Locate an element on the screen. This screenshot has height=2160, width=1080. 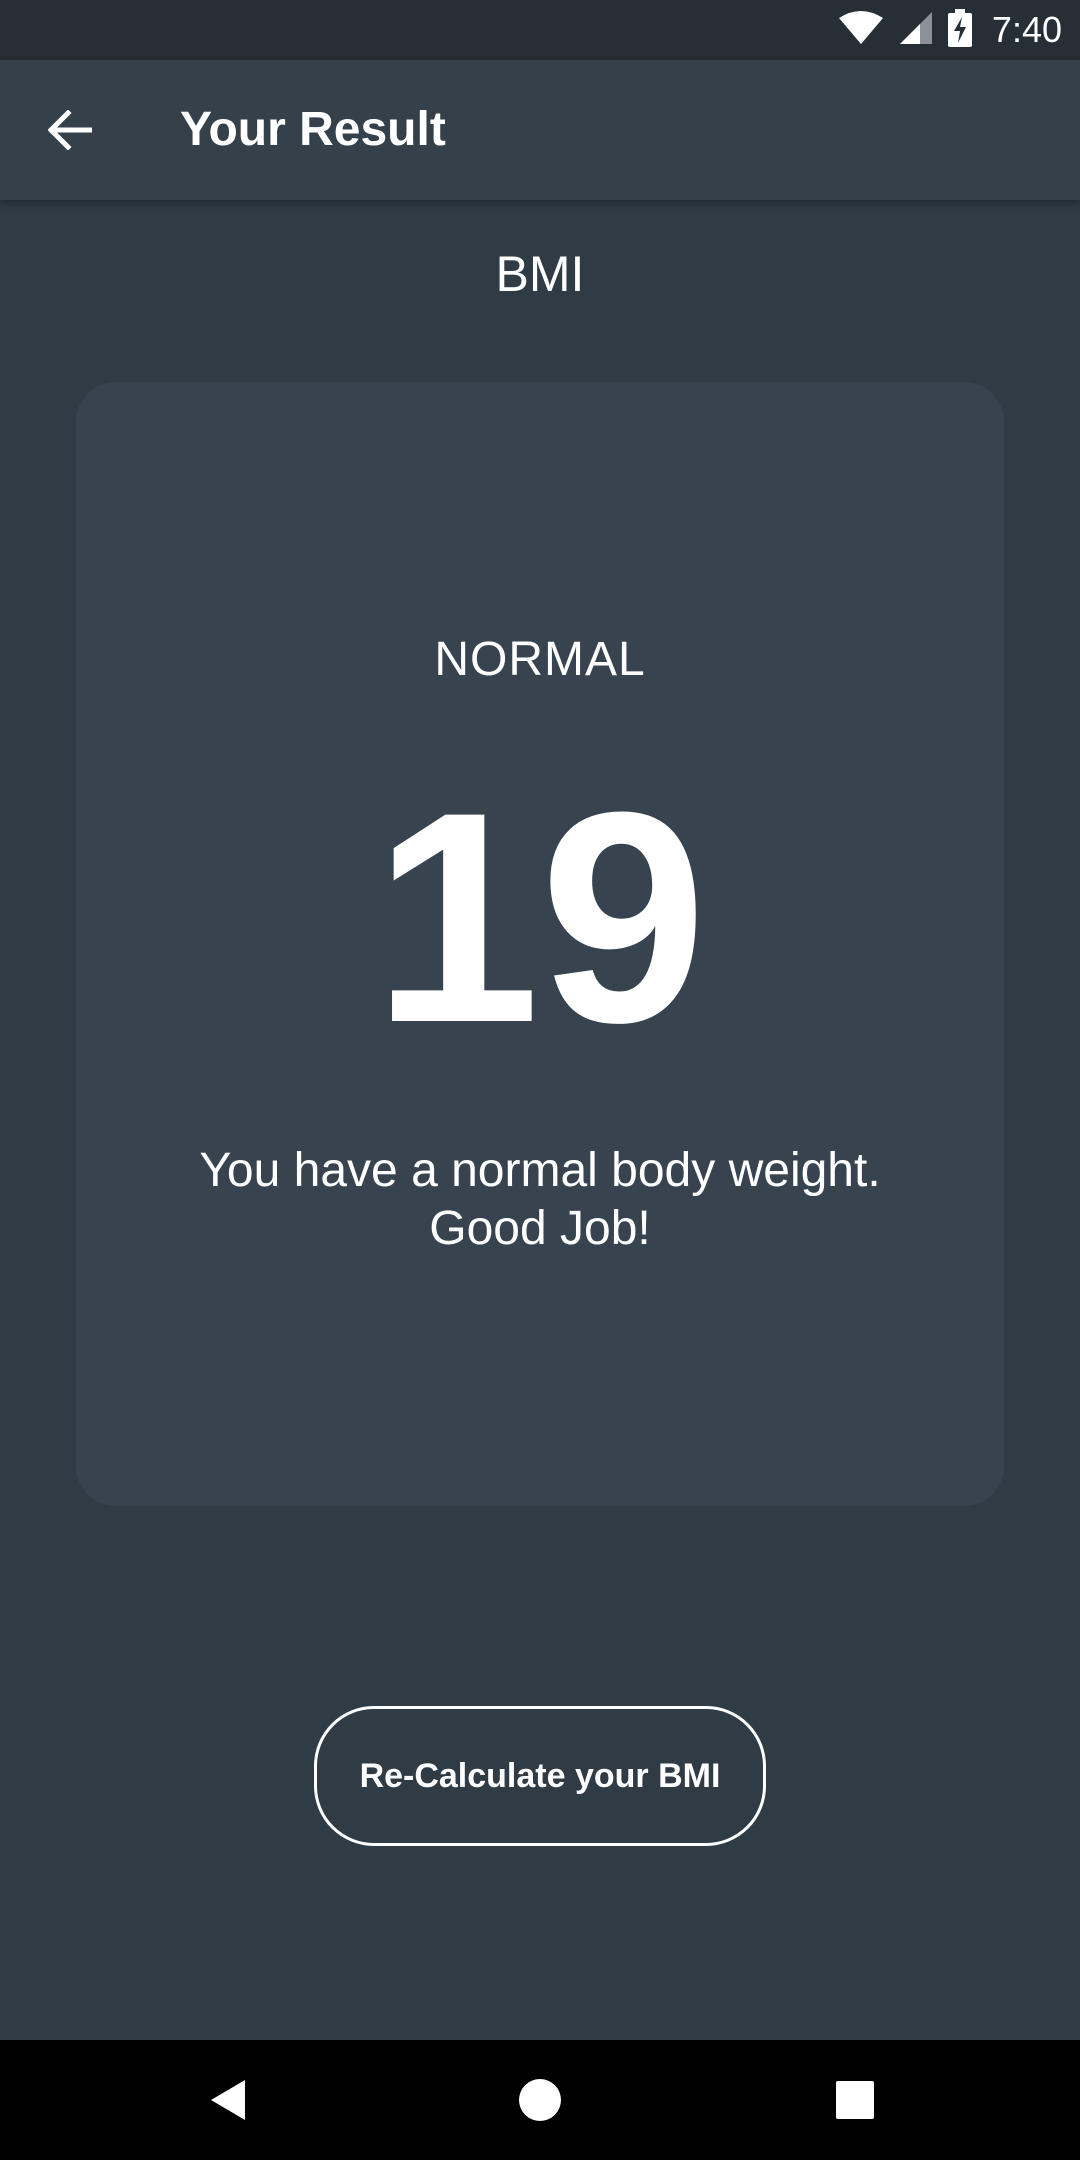
status-time: 7:40 is located at coordinates (1026, 29).